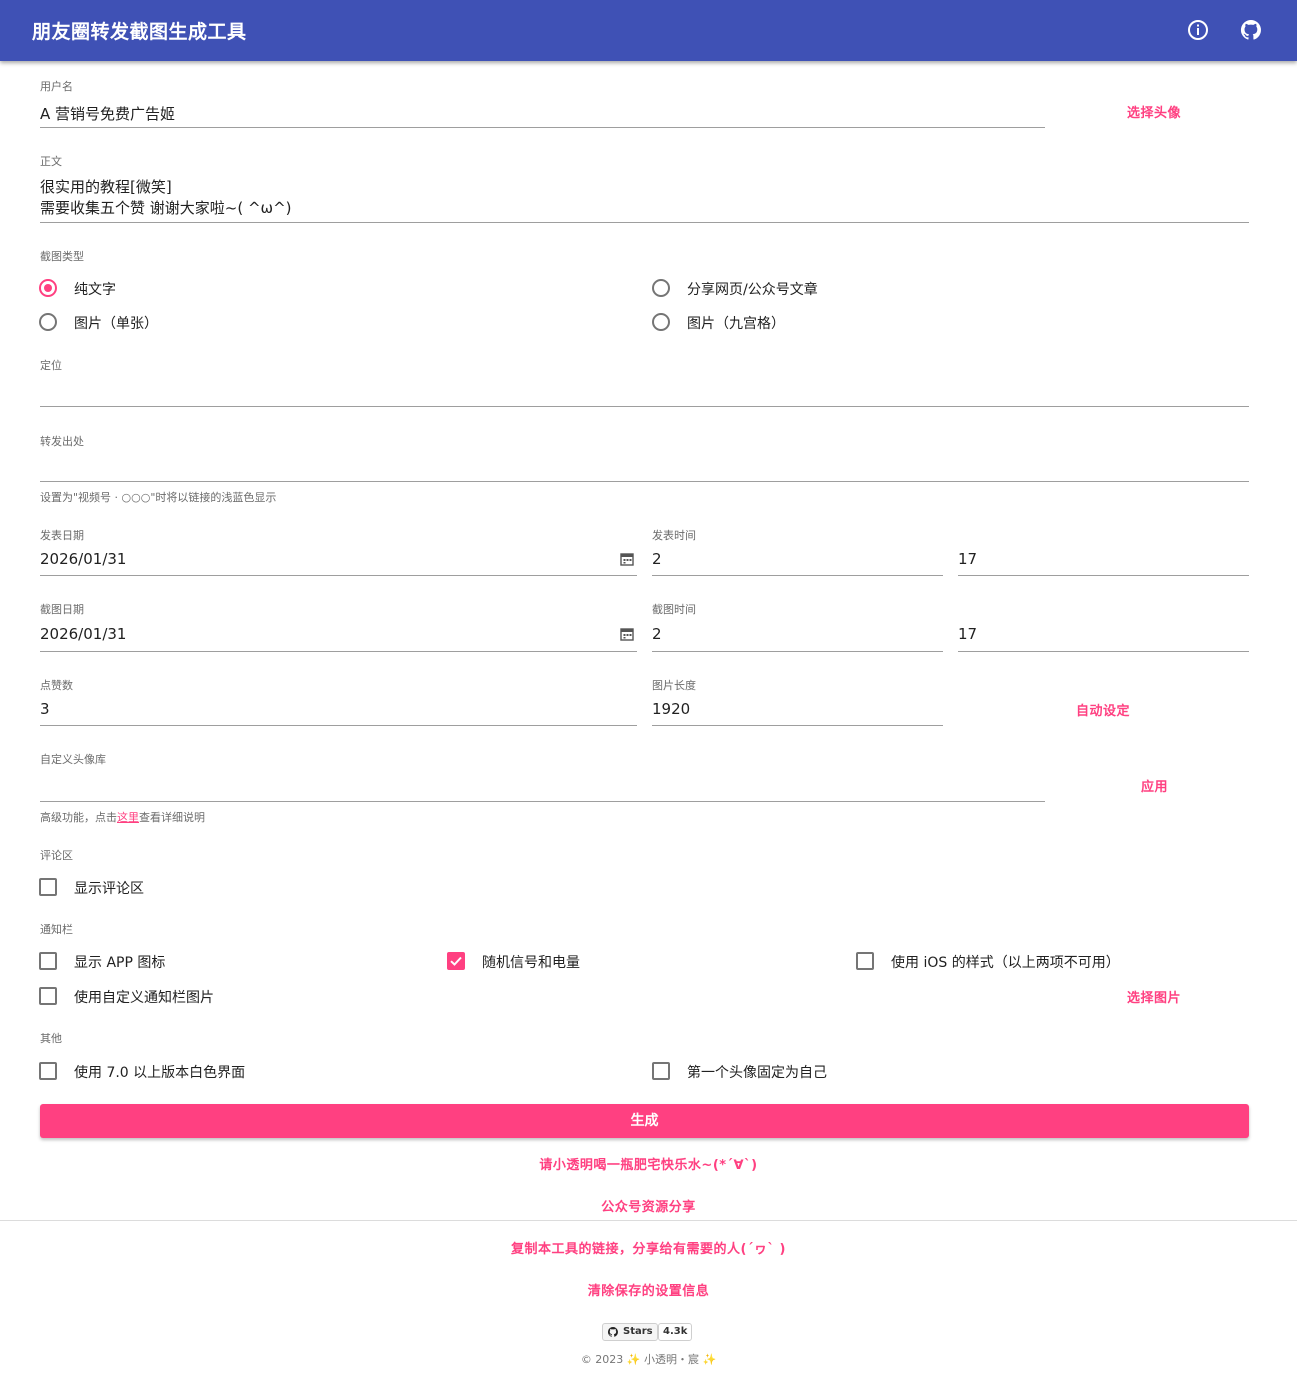 The height and width of the screenshot is (1384, 1297). I want to click on radio-text-only, so click(48, 288).